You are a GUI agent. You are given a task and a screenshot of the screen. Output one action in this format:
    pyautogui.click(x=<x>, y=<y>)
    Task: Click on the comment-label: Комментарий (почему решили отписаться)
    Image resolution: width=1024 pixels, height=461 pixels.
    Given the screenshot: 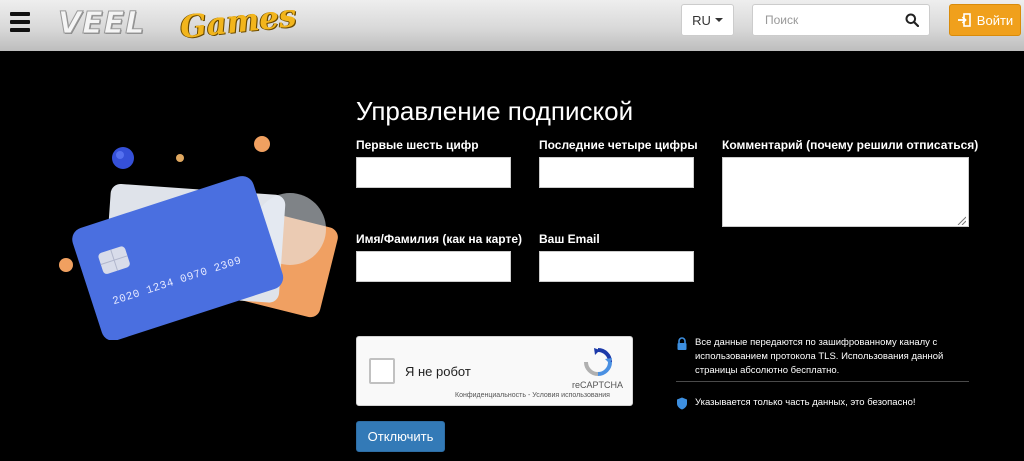 What is the action you would take?
    pyautogui.click(x=850, y=145)
    